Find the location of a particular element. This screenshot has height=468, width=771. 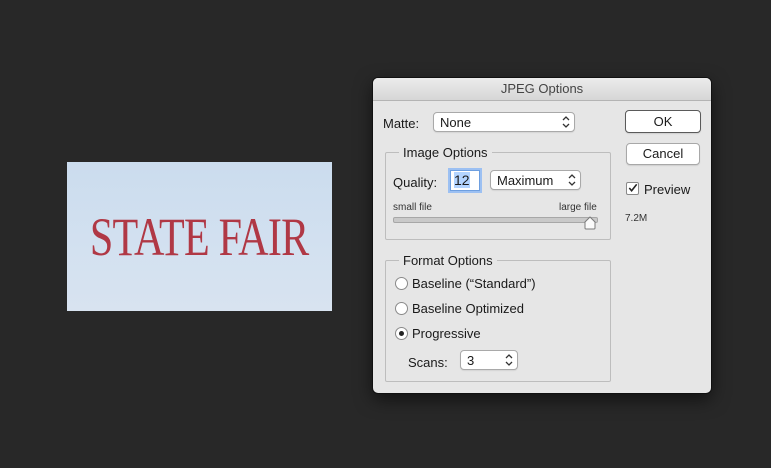

matte-label: Matte: is located at coordinates (401, 123).